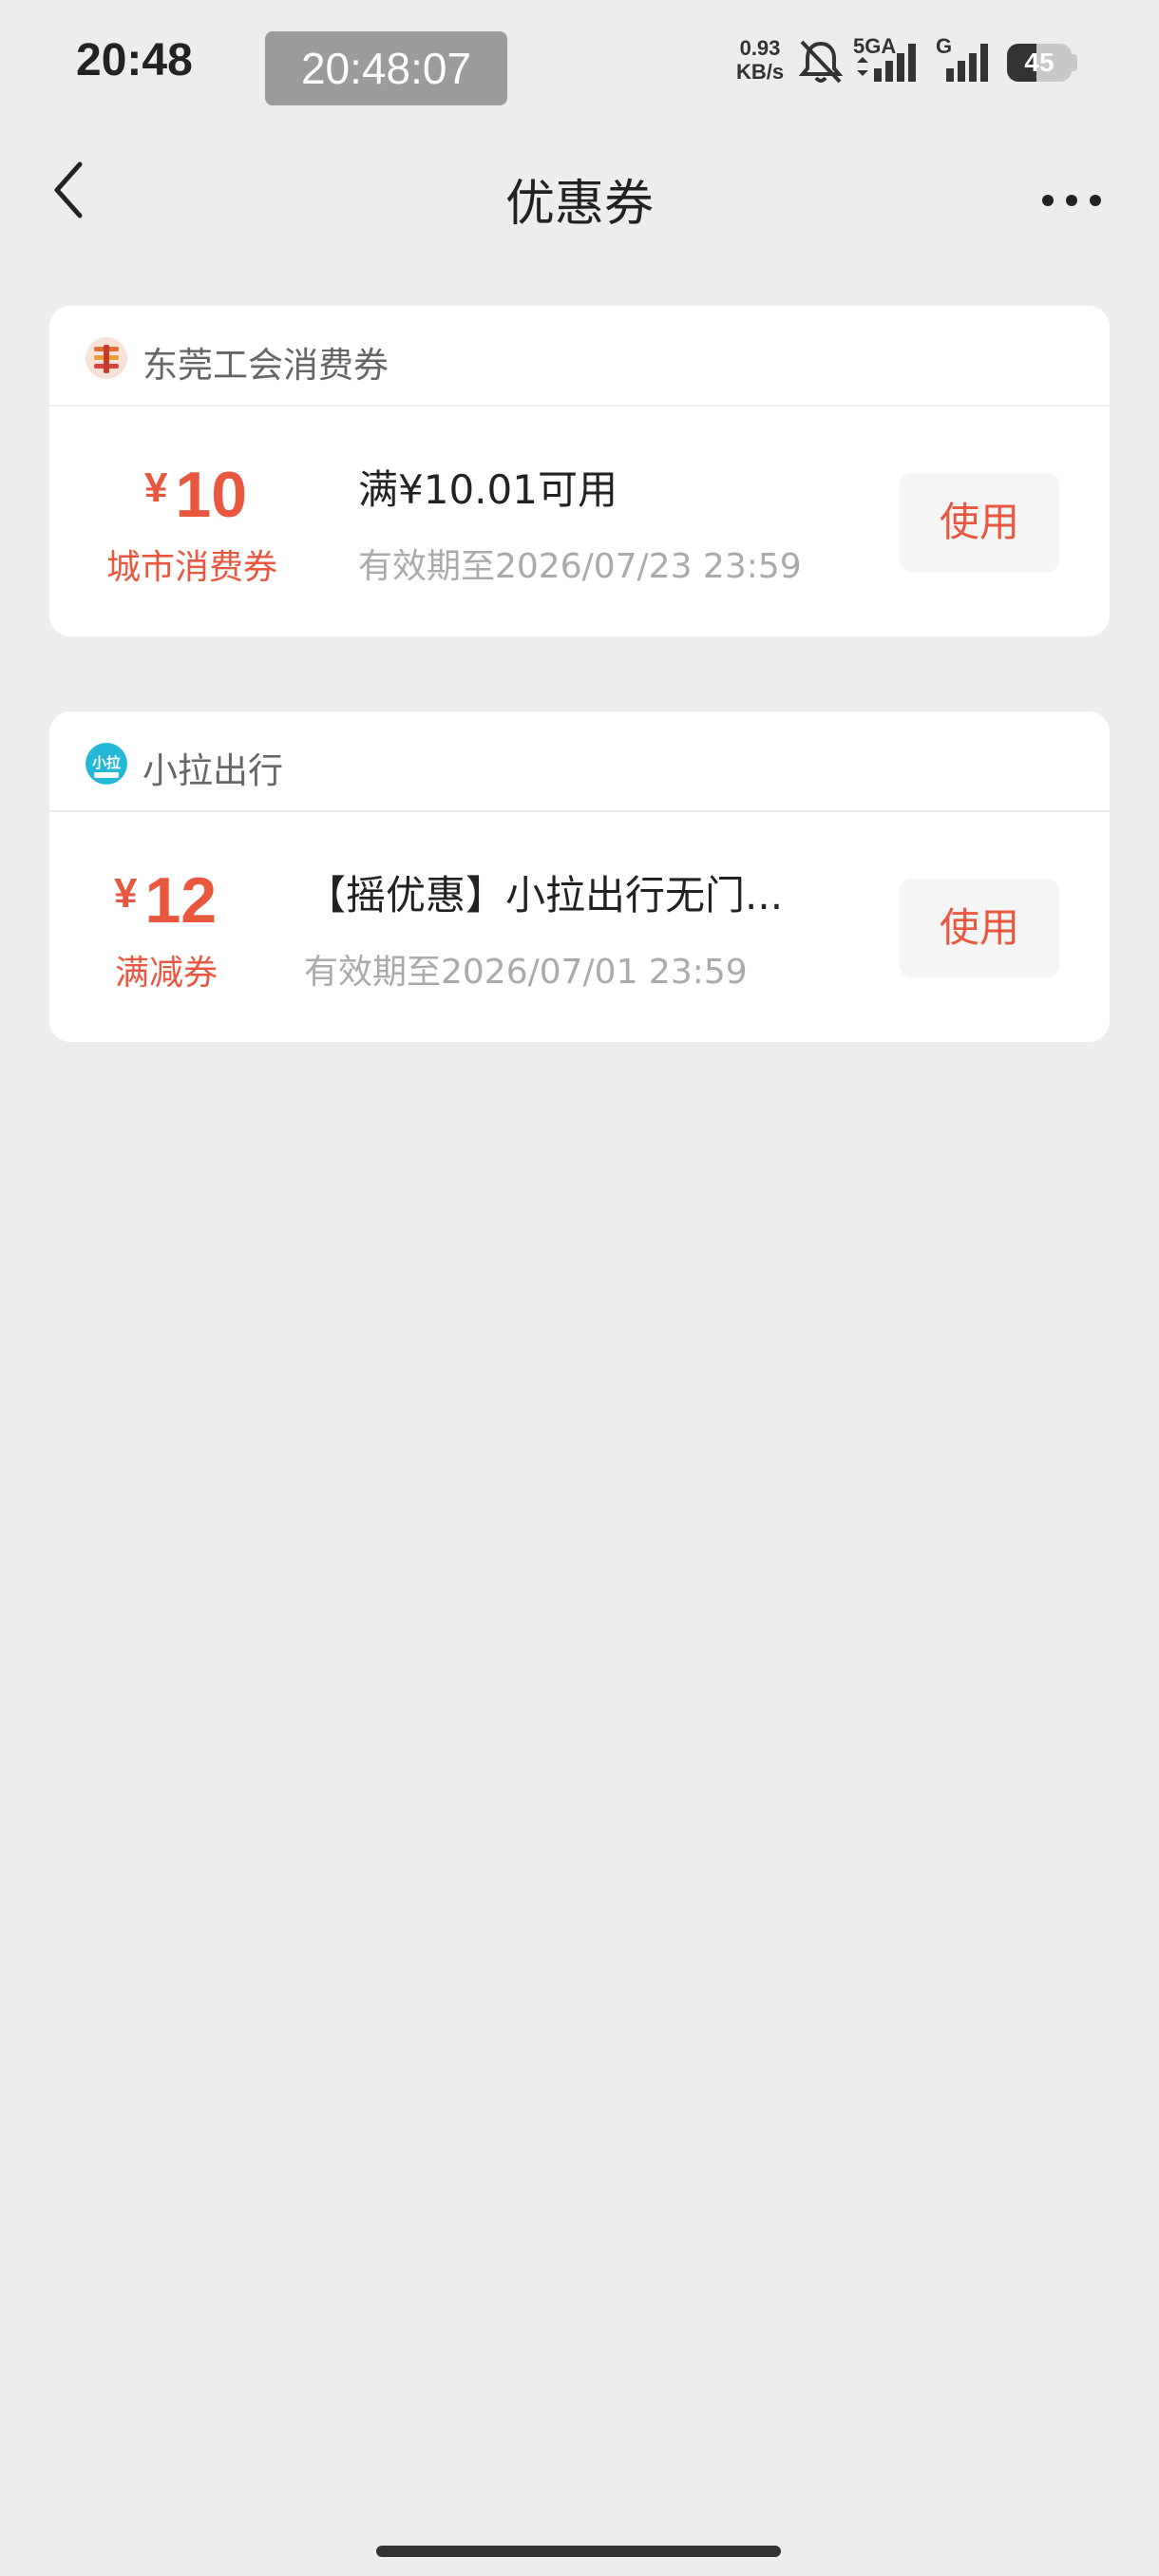 This screenshot has height=2576, width=1159. Describe the element at coordinates (579, 356) in the screenshot. I see `coupon-card-header: 东莞工会消费券` at that location.